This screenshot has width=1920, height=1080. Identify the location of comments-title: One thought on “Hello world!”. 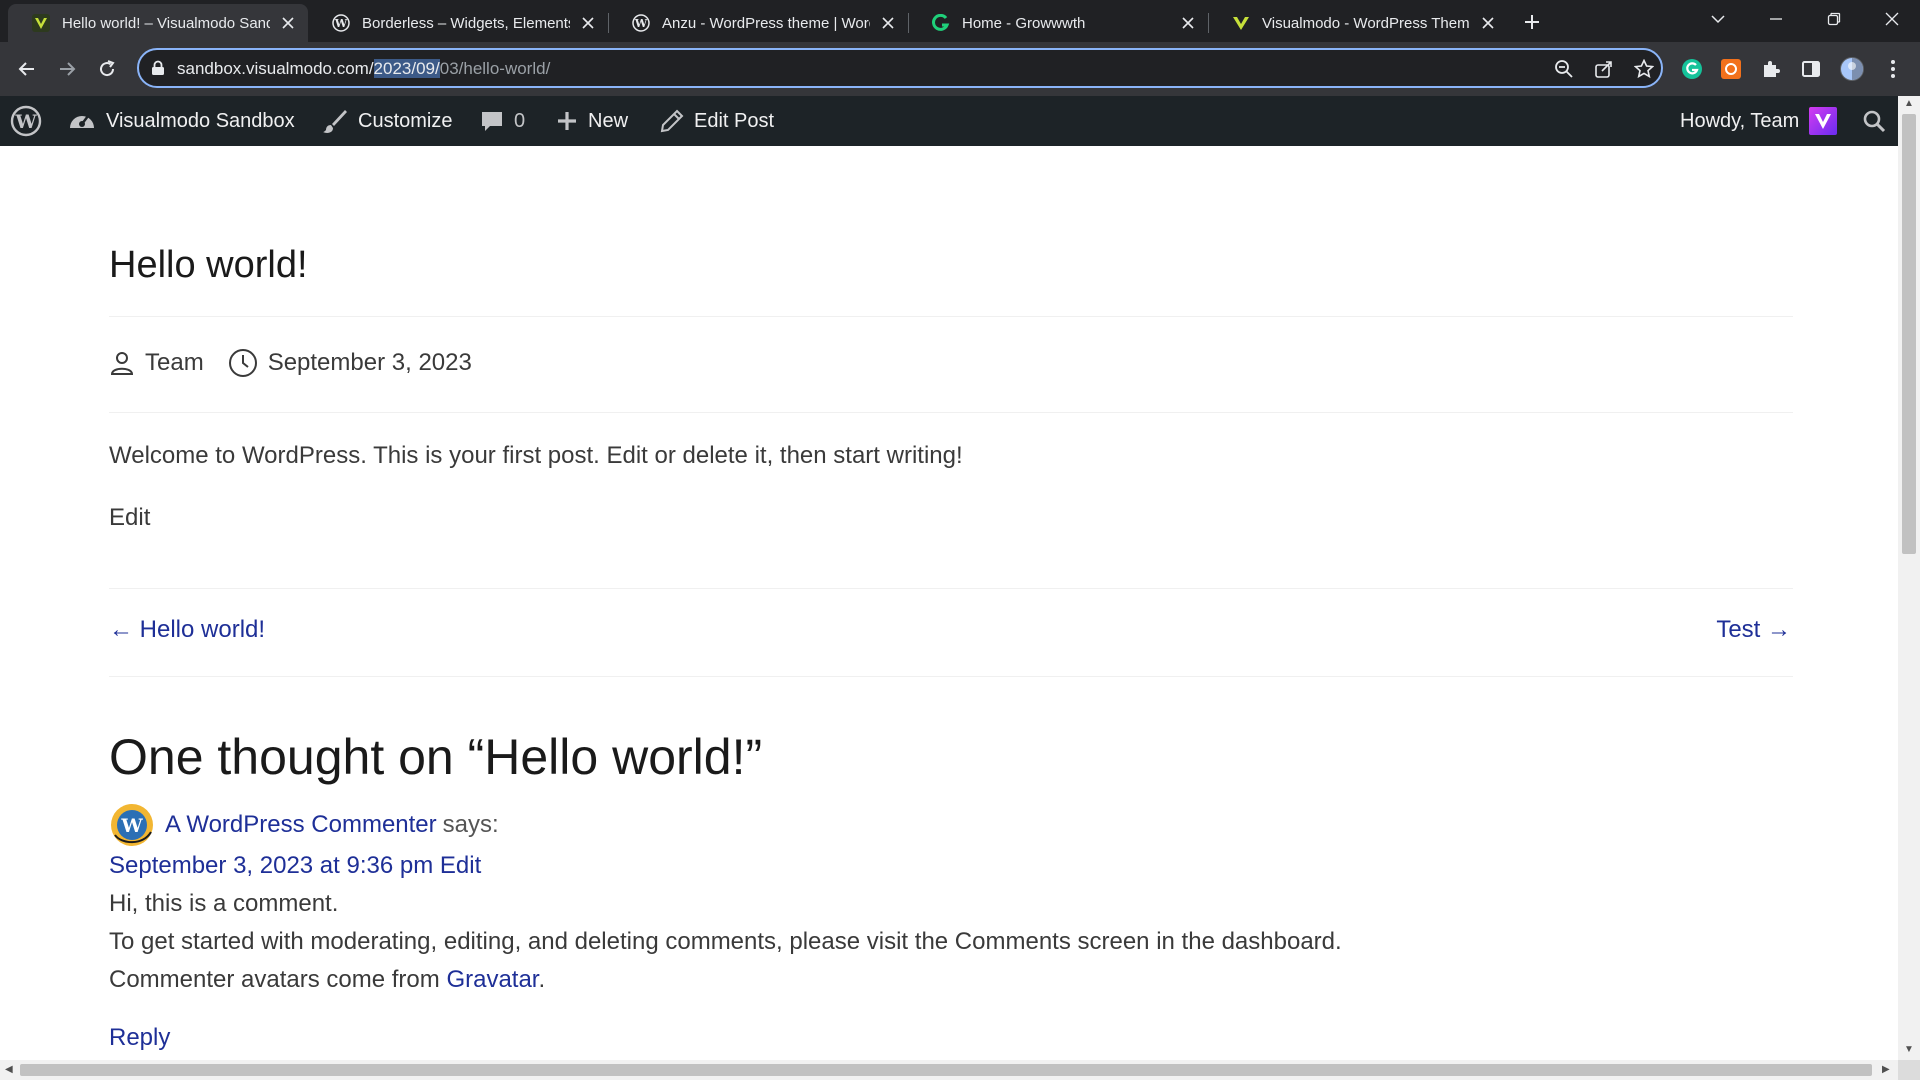
(436, 757).